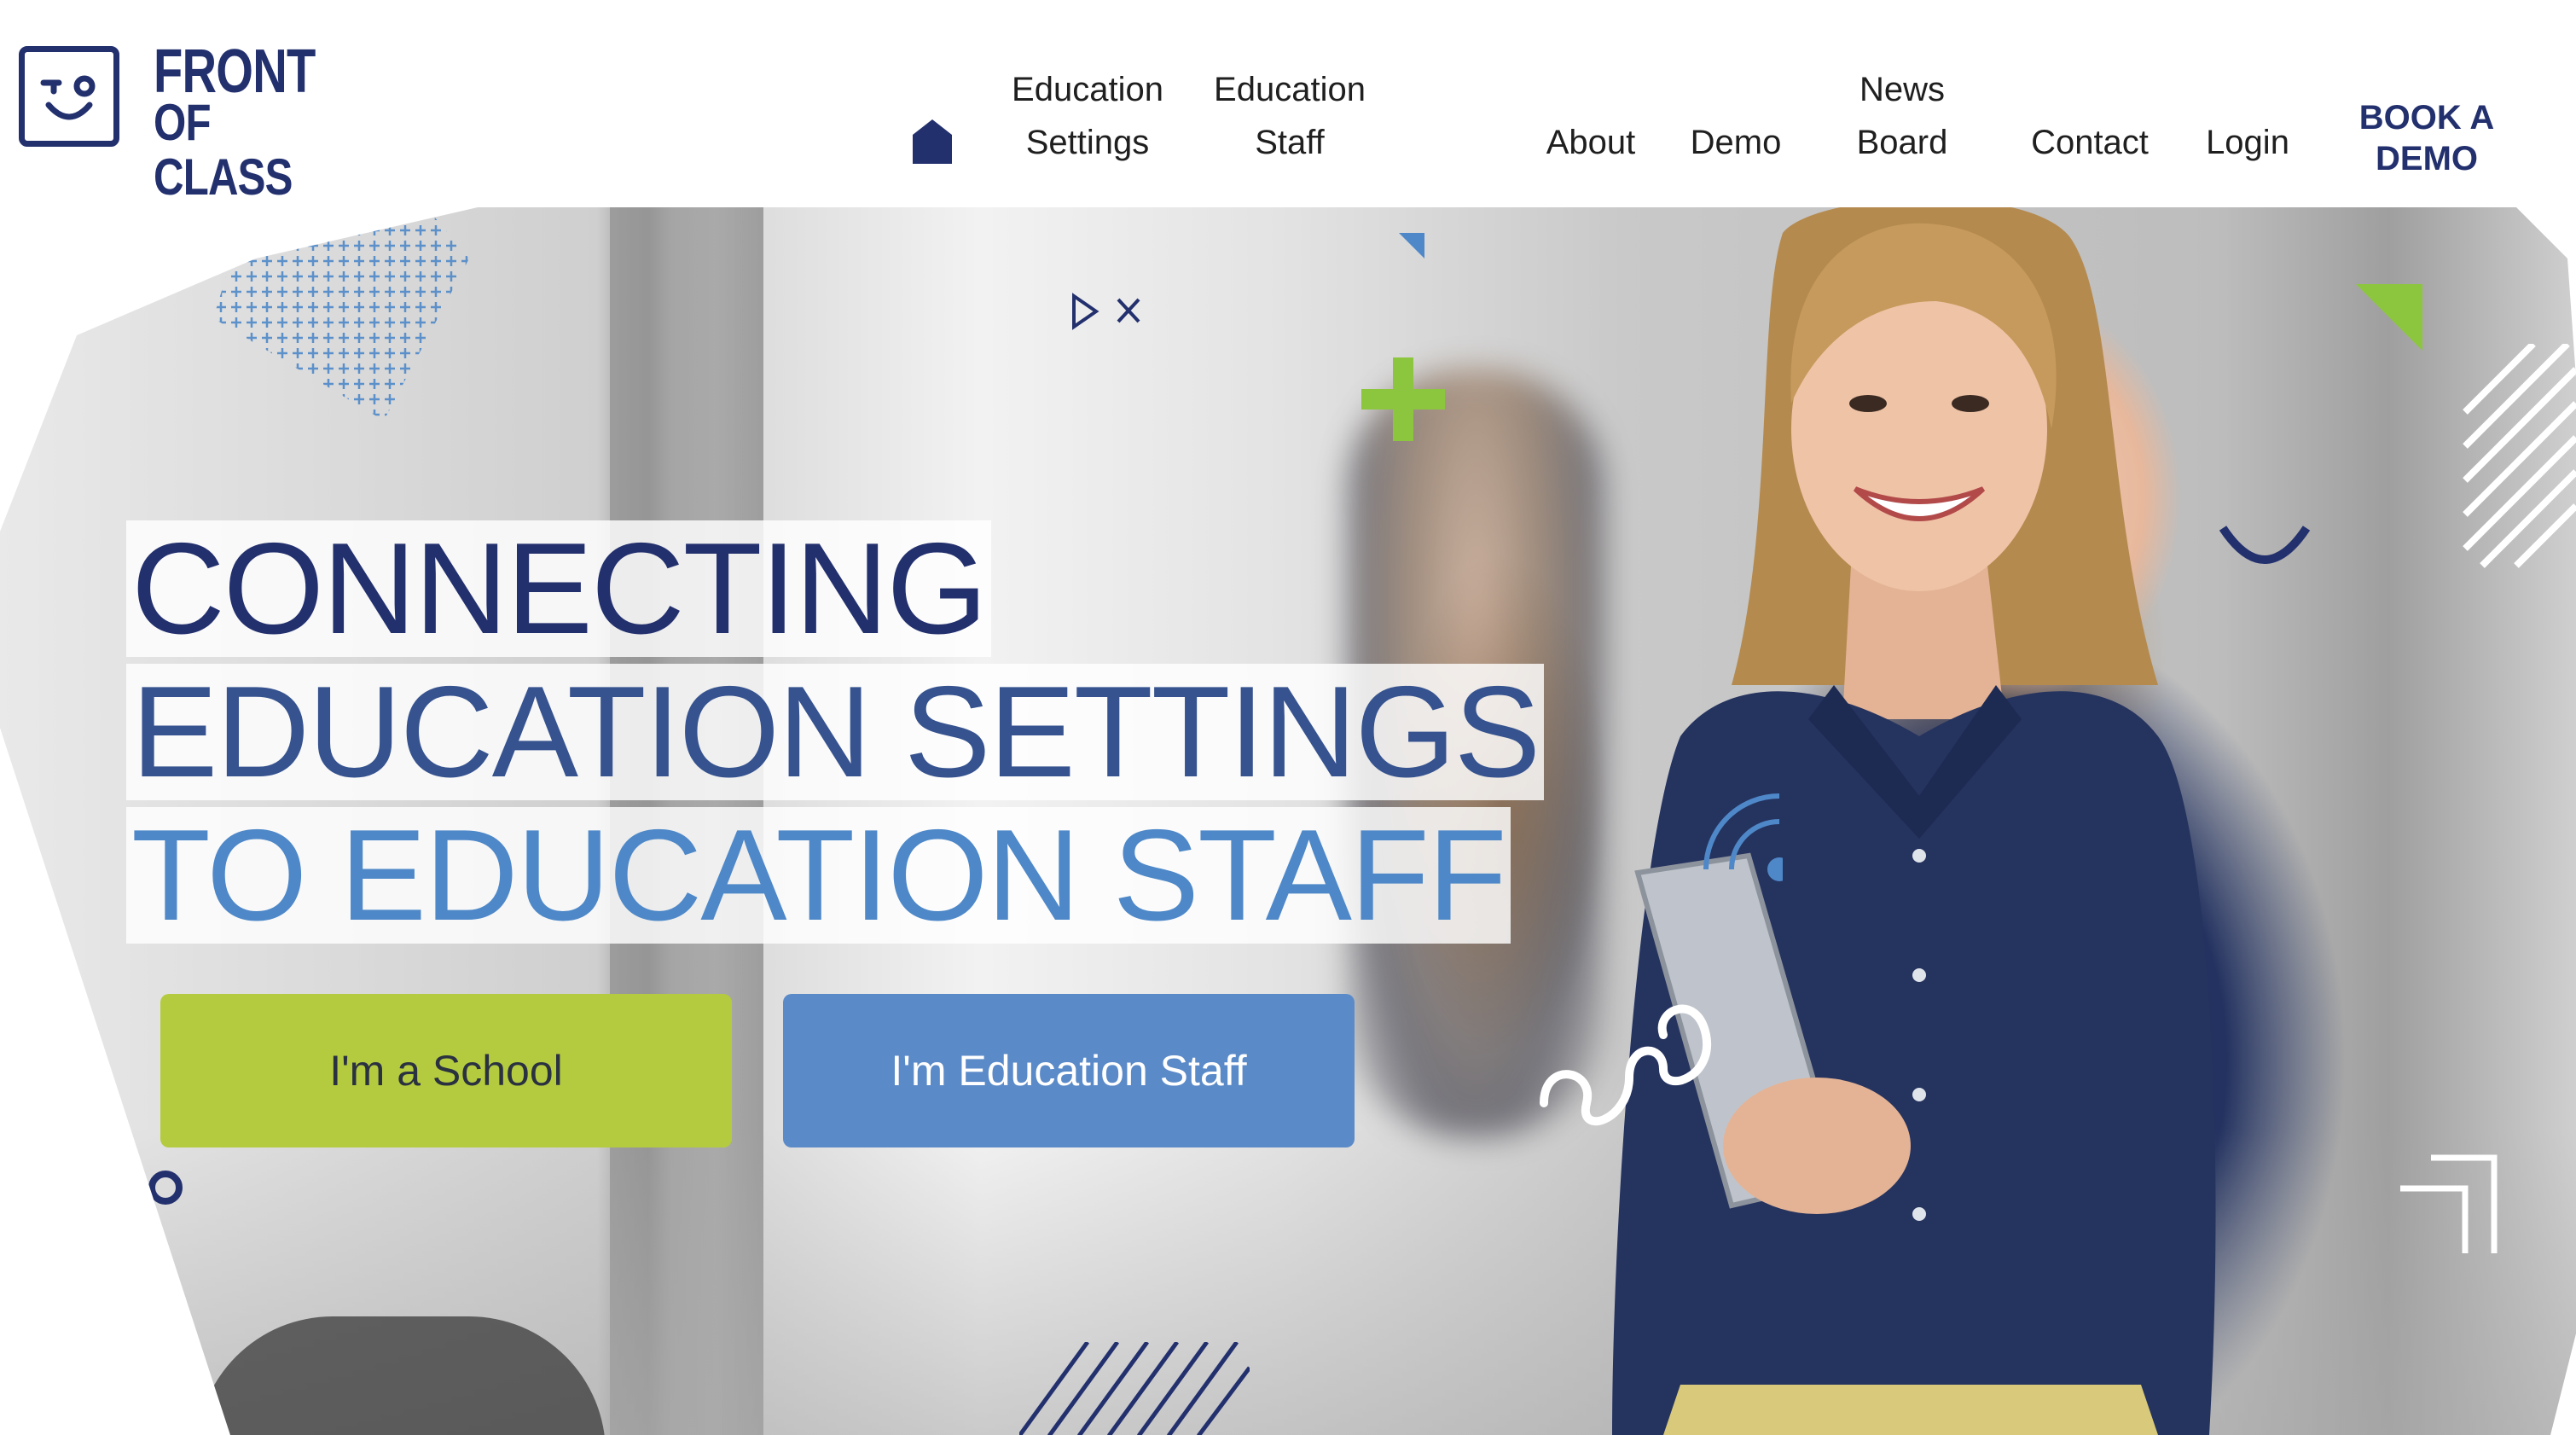 This screenshot has width=2576, height=1435. I want to click on cross-pattern-icon, so click(341, 314).